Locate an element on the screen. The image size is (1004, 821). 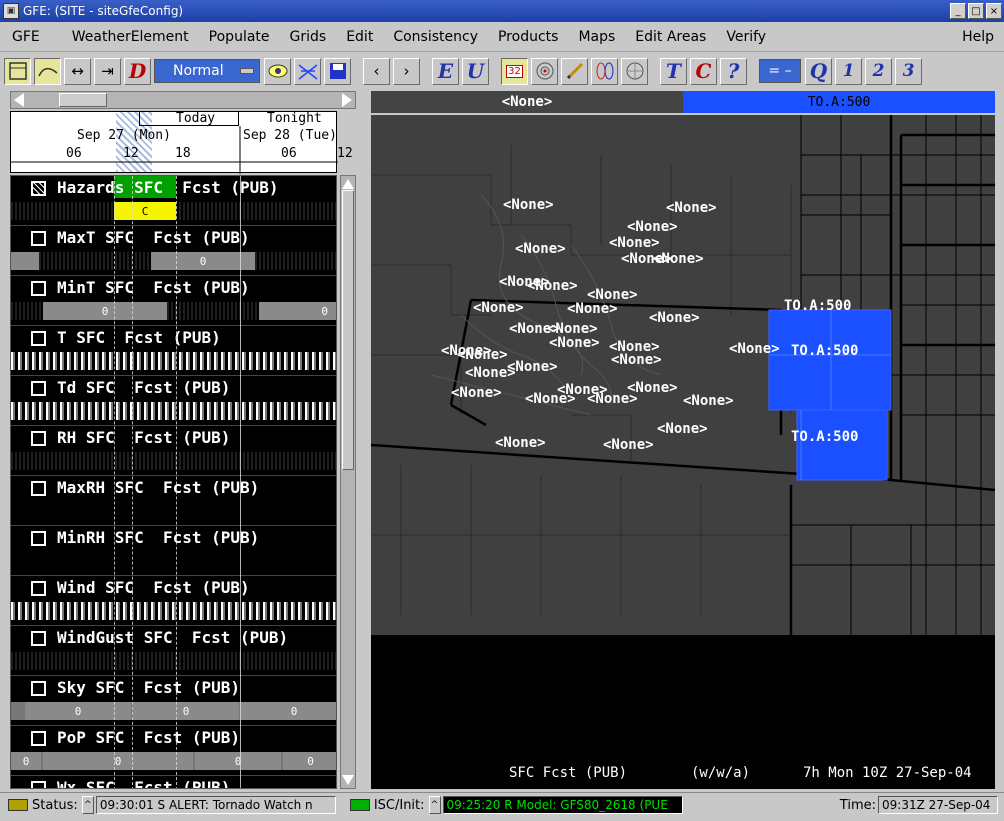
grid-row-sky: Sky SFC Fcst (PUB) 0 0 0 is located at coordinates (173, 701).